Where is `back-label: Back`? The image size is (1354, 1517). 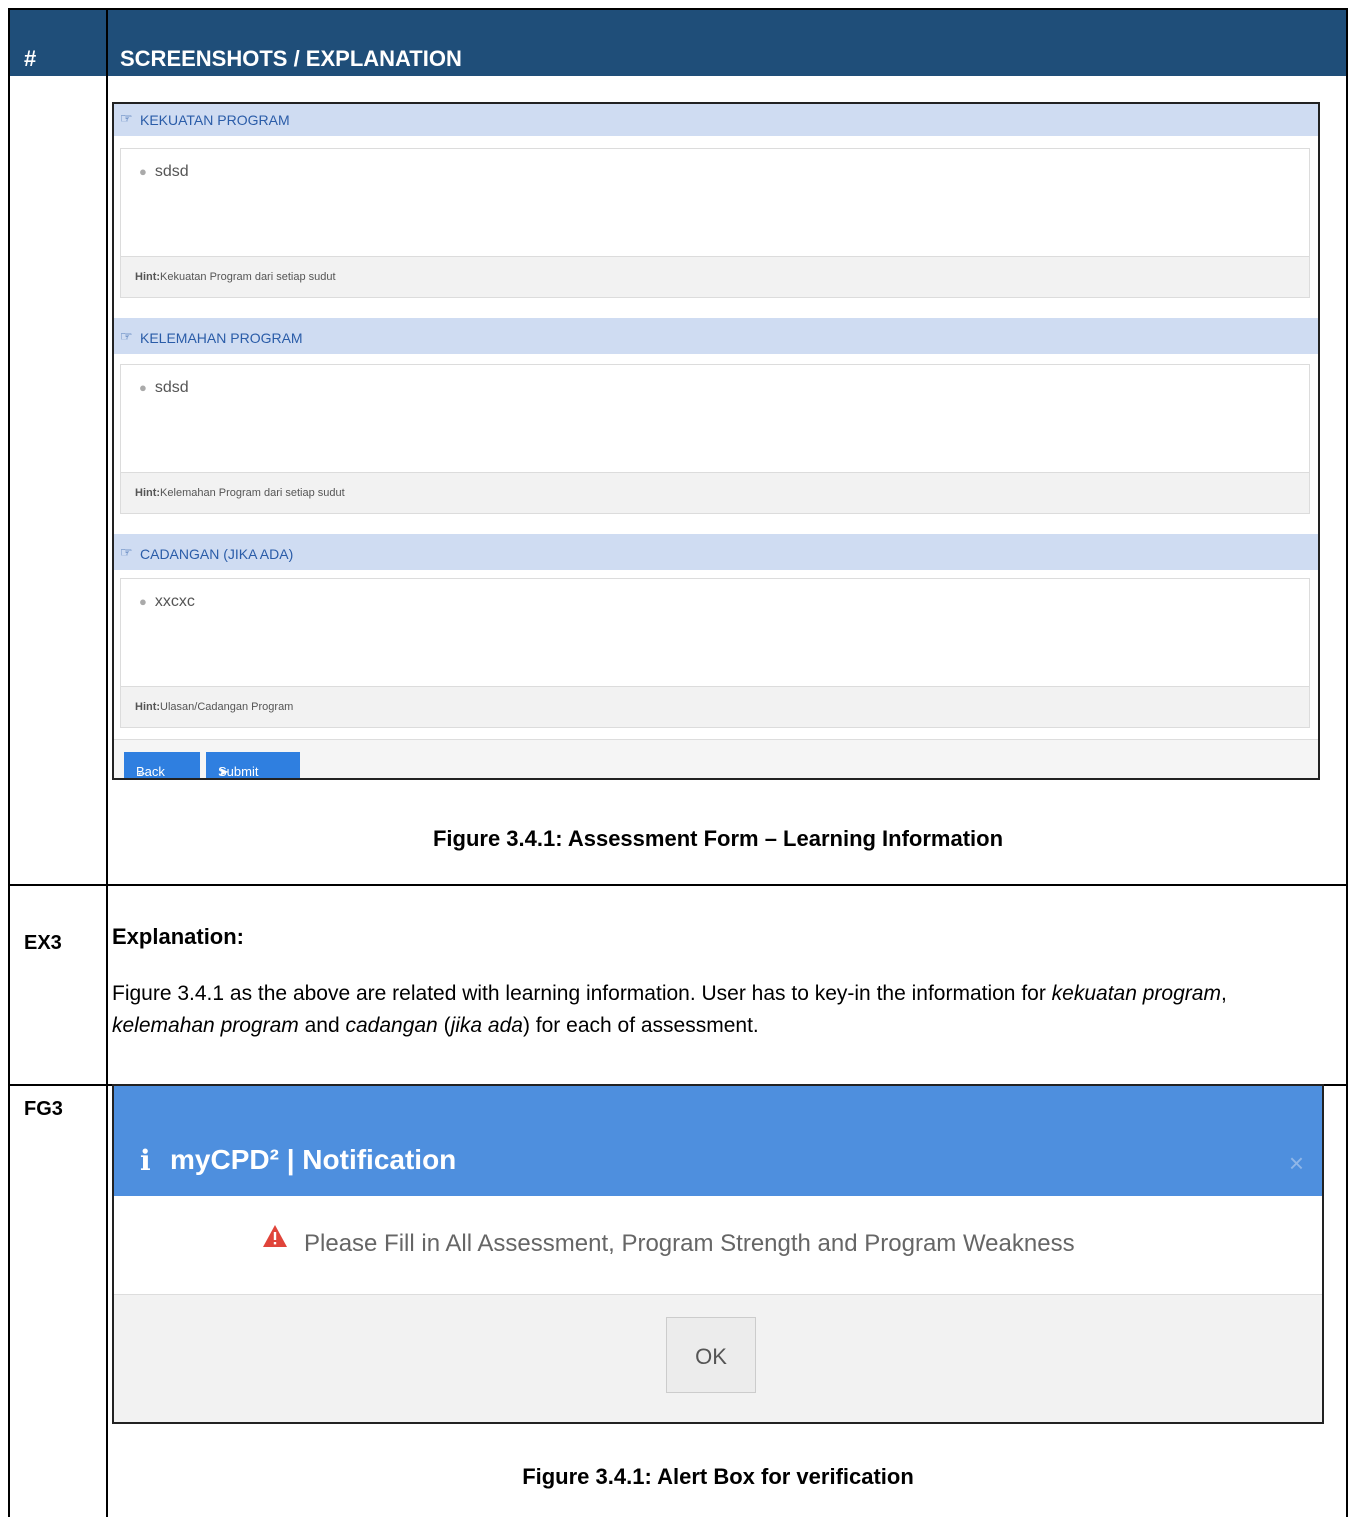 back-label: Back is located at coordinates (150, 771).